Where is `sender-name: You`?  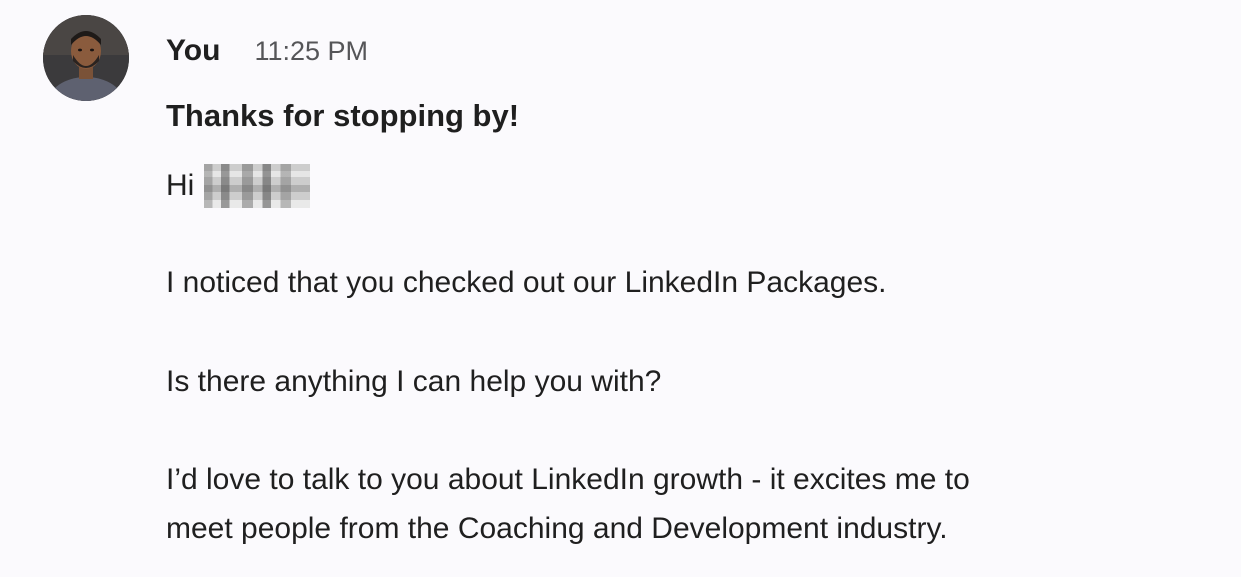
sender-name: You is located at coordinates (193, 51).